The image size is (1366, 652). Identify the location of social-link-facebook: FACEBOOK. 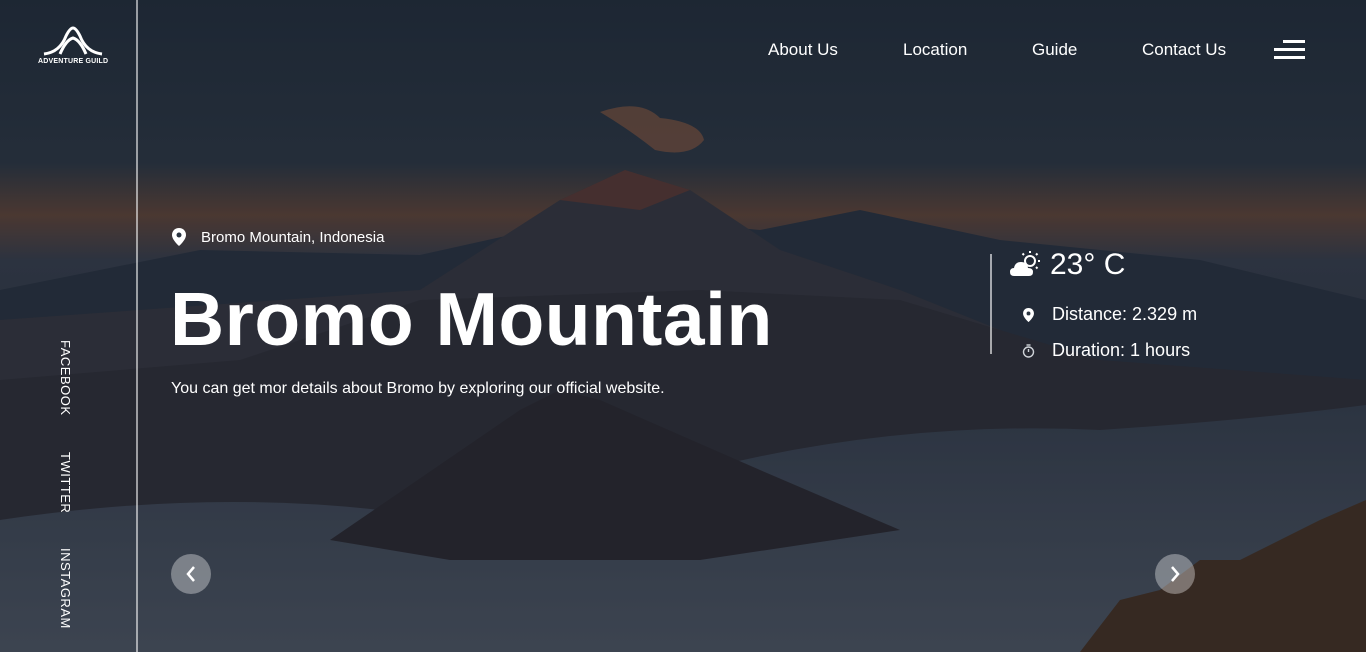
(65, 378).